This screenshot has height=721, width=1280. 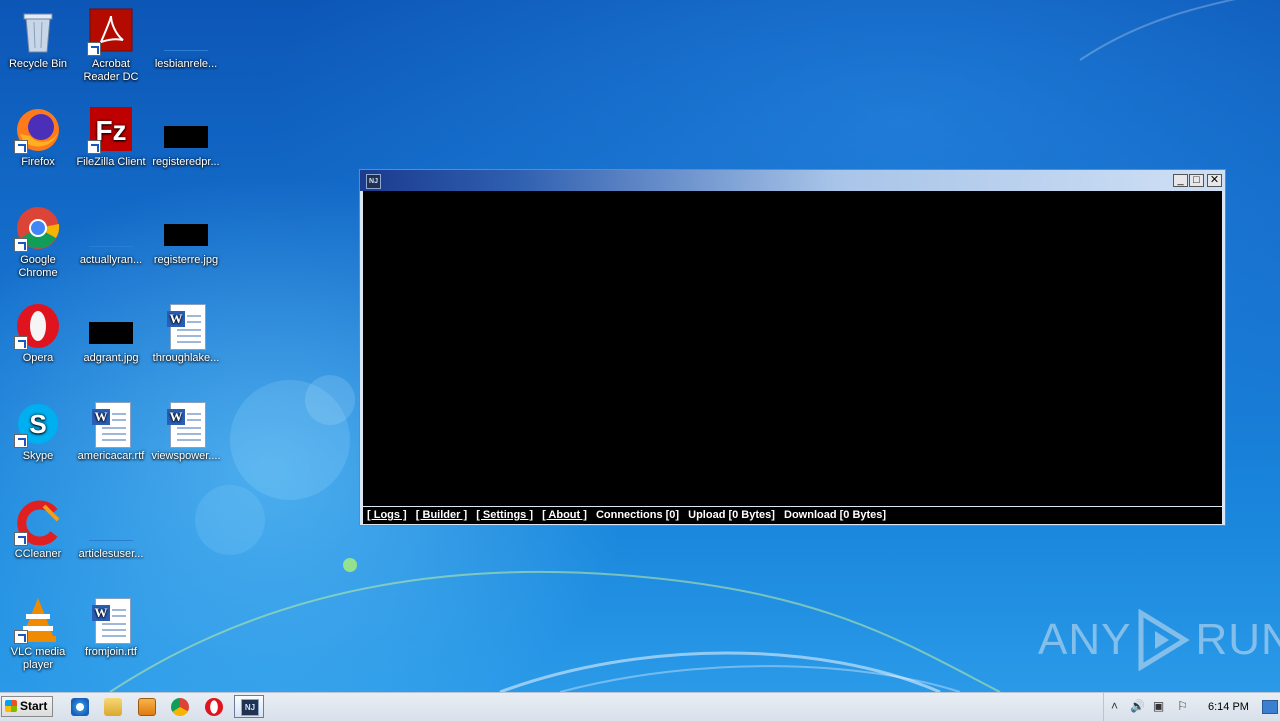 I want to click on desktop-icon-label: americacar.rtf, so click(x=111, y=456).